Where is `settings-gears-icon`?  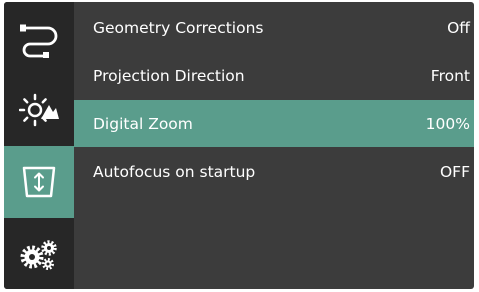 settings-gears-icon is located at coordinates (38, 255).